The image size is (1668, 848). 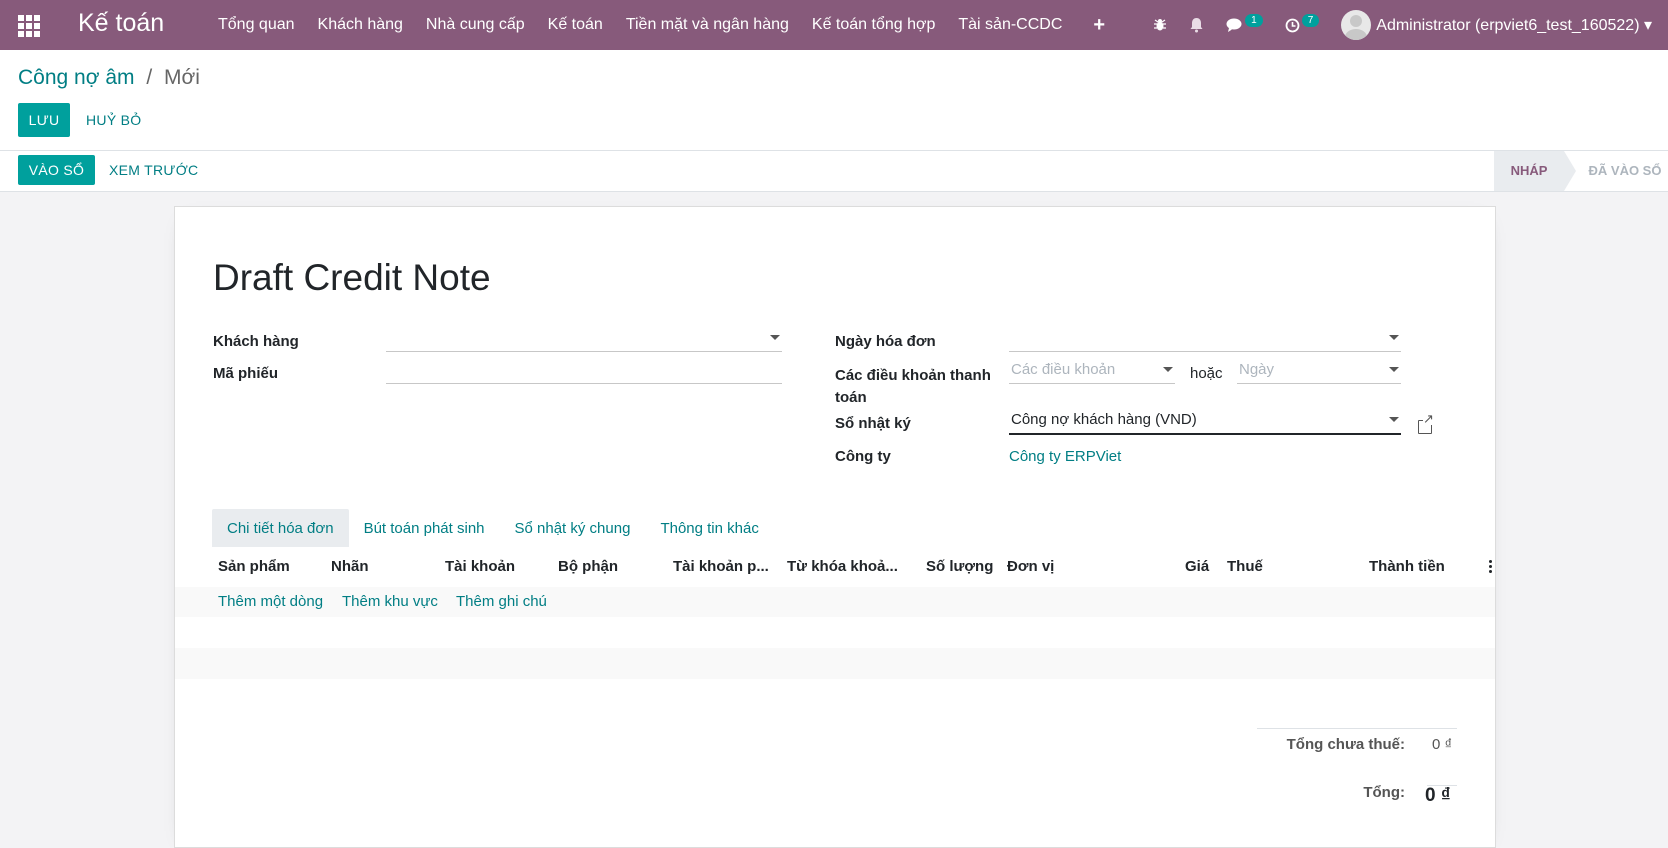 I want to click on total-value: 0 ₫, so click(x=1438, y=795).